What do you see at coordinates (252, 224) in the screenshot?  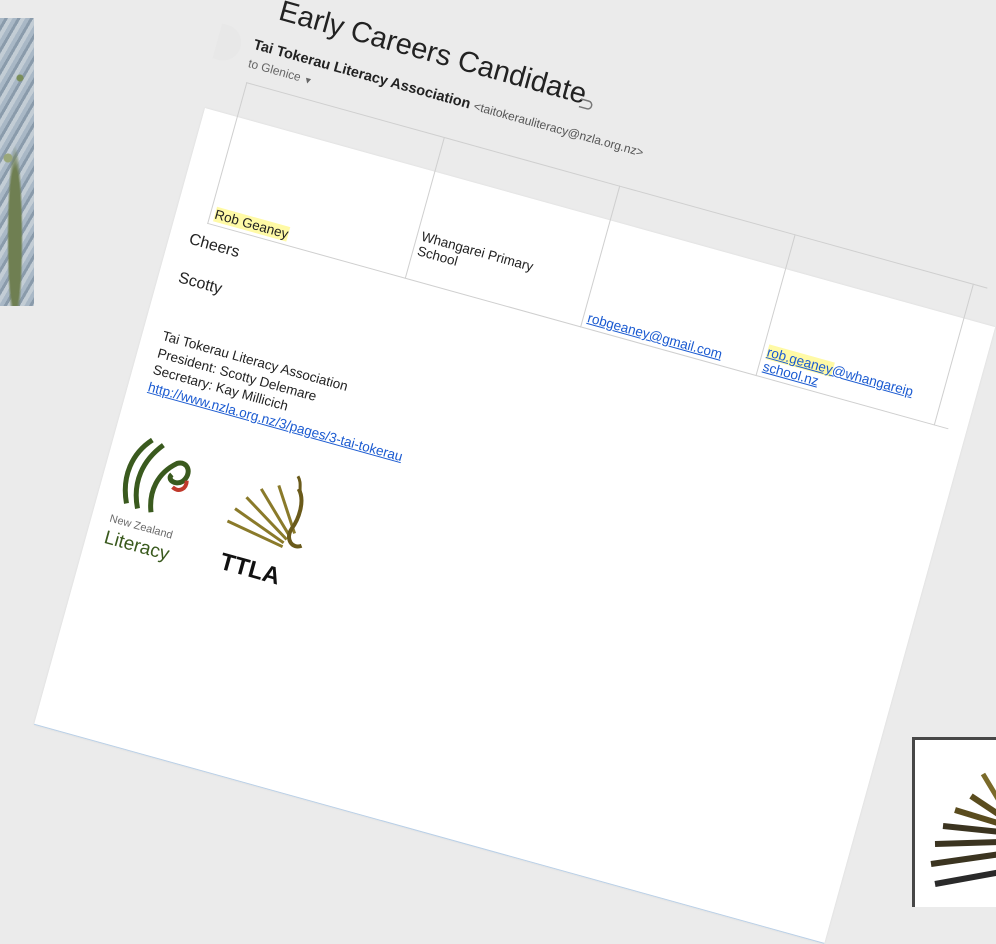 I see `candidate-name: Rob Geaney` at bounding box center [252, 224].